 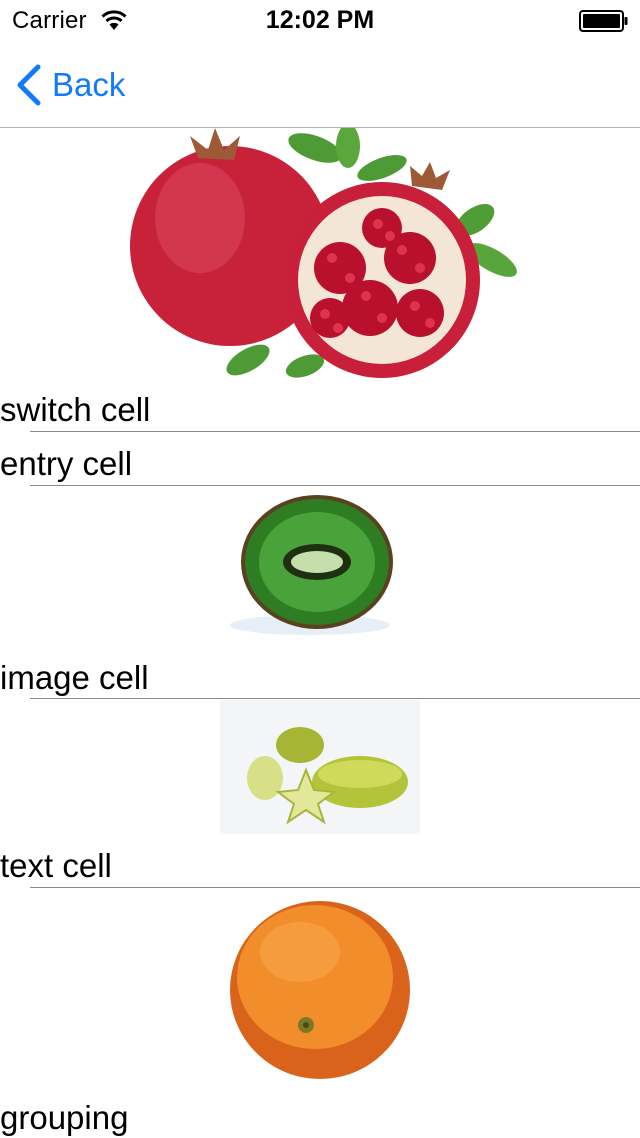 What do you see at coordinates (320, 253) in the screenshot?
I see `pomegranate-image` at bounding box center [320, 253].